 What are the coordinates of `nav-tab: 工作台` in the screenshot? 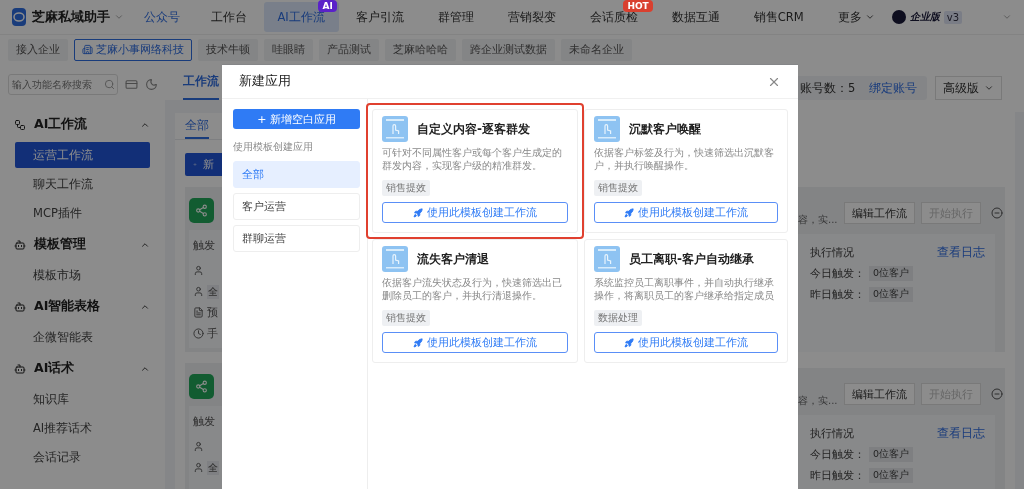 It's located at (228, 17).